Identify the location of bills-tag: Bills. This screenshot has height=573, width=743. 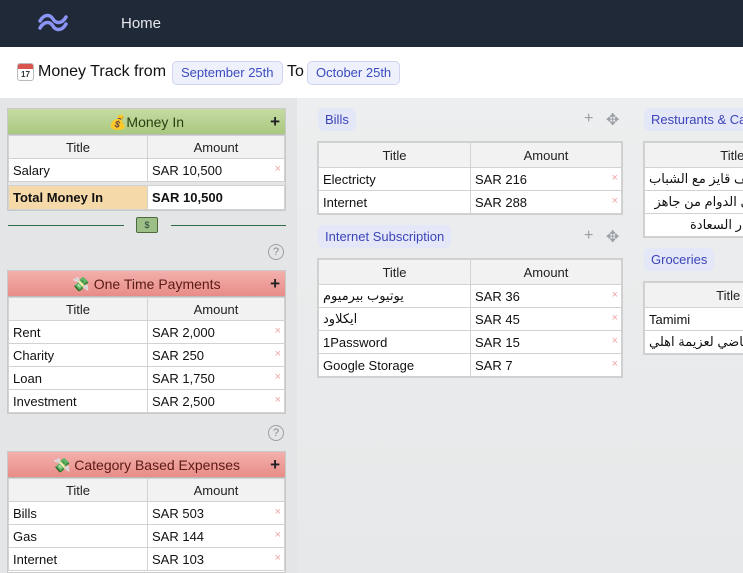
(337, 119).